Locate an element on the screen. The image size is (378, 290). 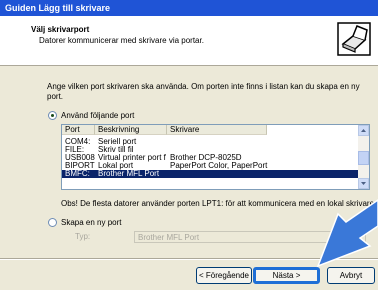
description-cell: Lokal port is located at coordinates (116, 166).